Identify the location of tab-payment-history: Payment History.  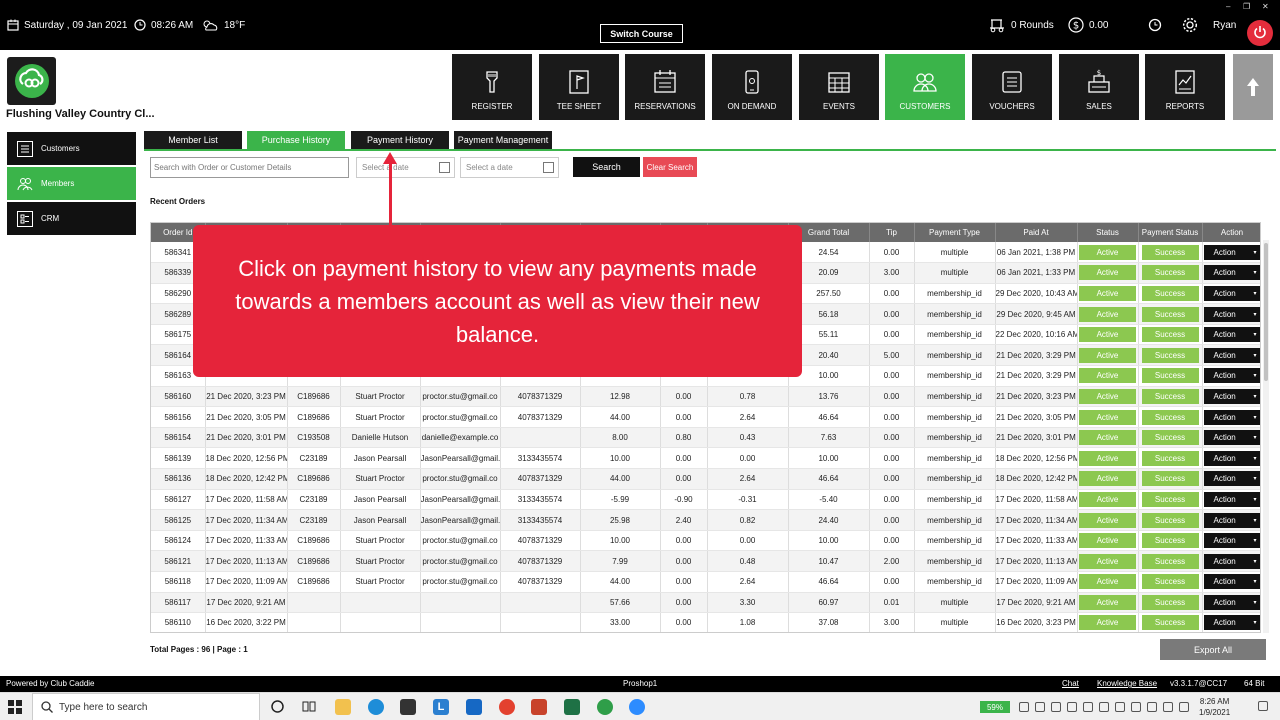
(400, 140).